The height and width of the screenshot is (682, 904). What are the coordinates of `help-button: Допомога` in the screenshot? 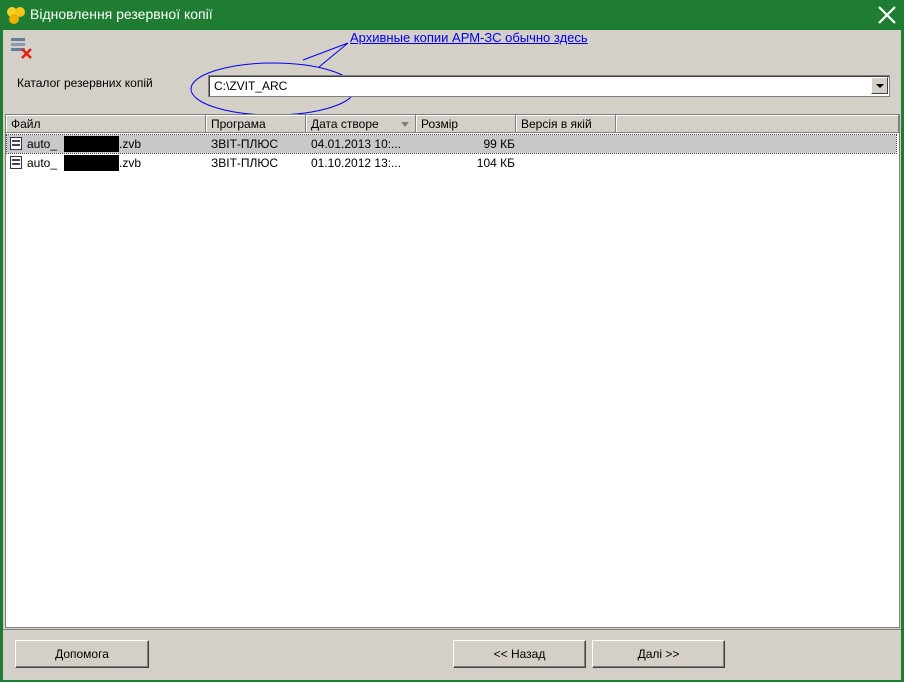 It's located at (82, 654).